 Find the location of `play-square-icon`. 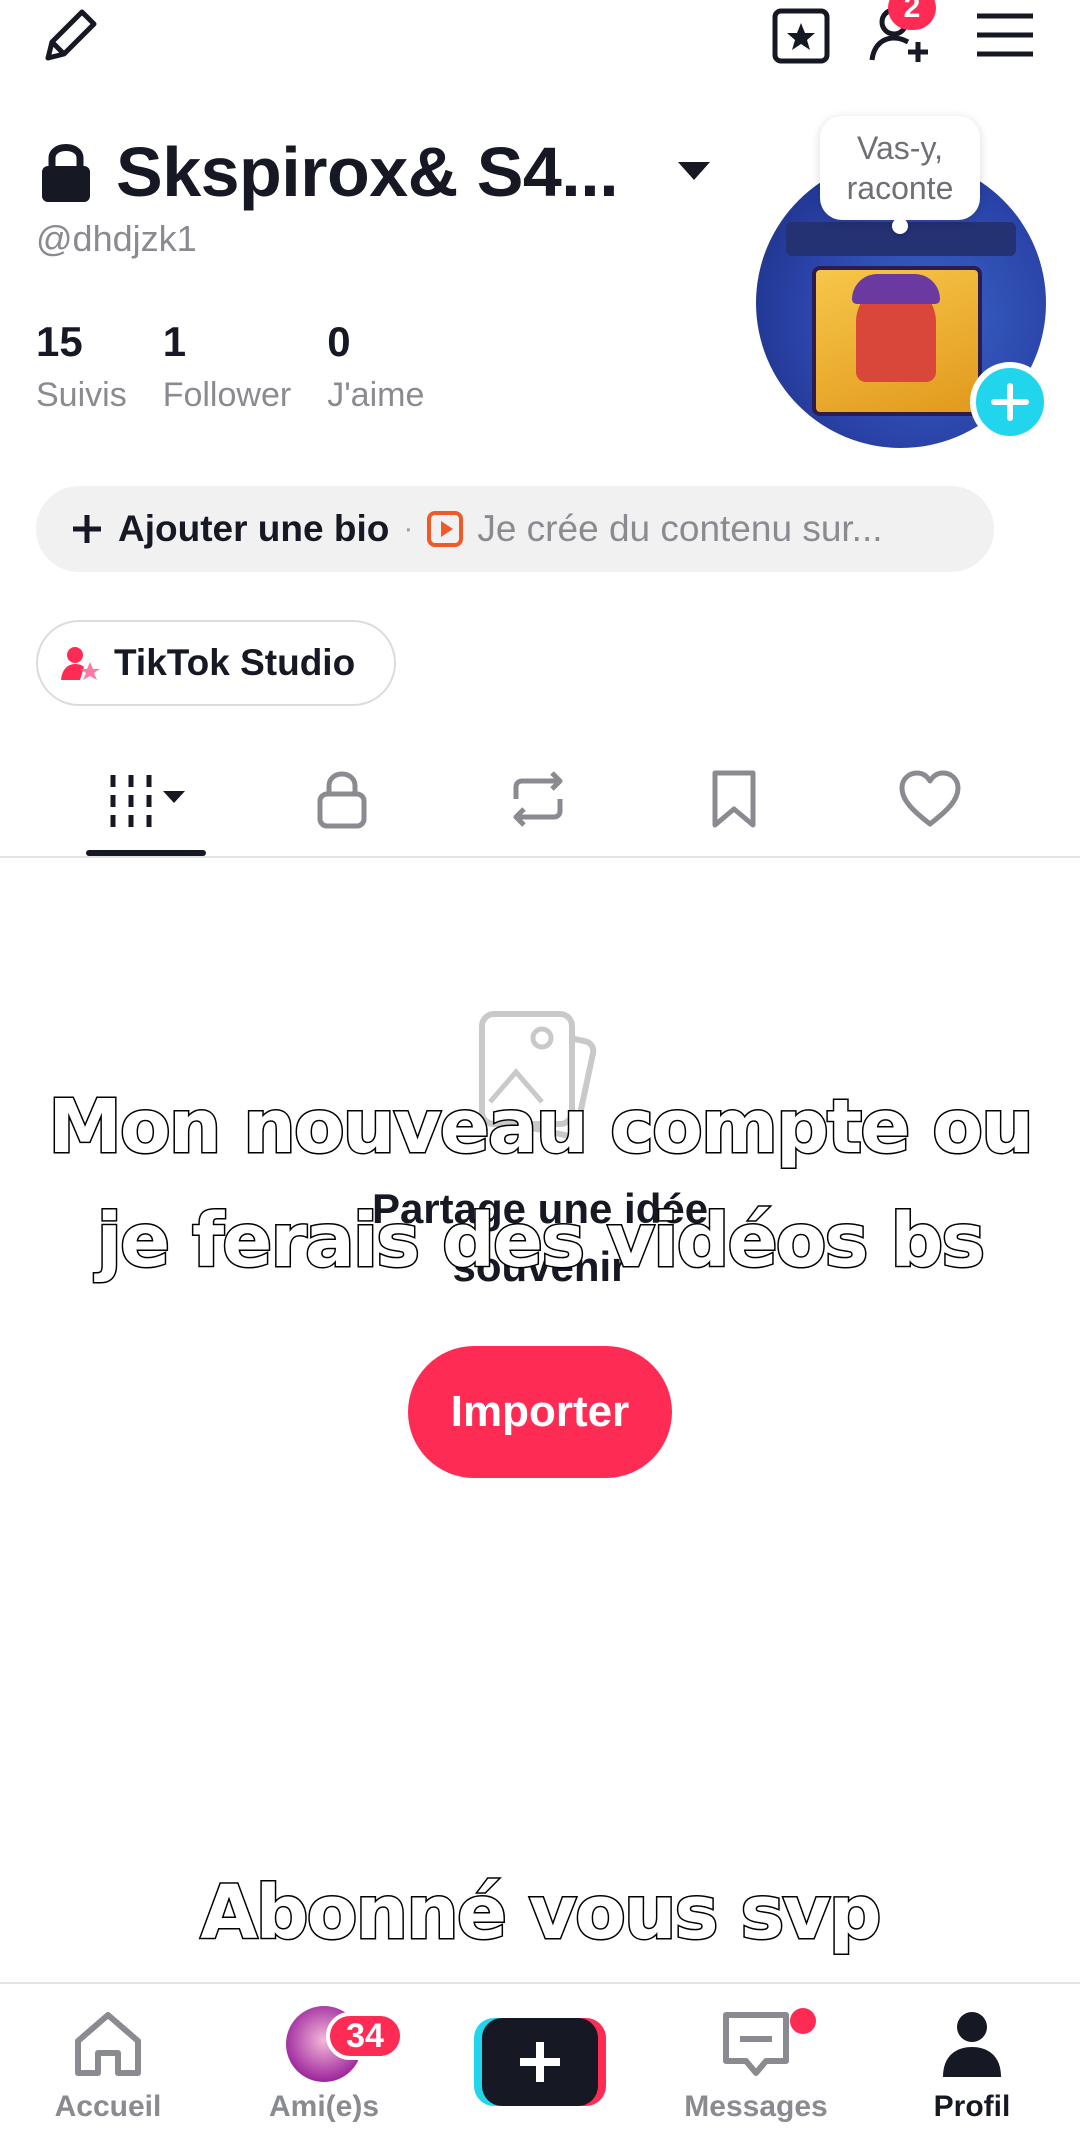

play-square-icon is located at coordinates (445, 529).